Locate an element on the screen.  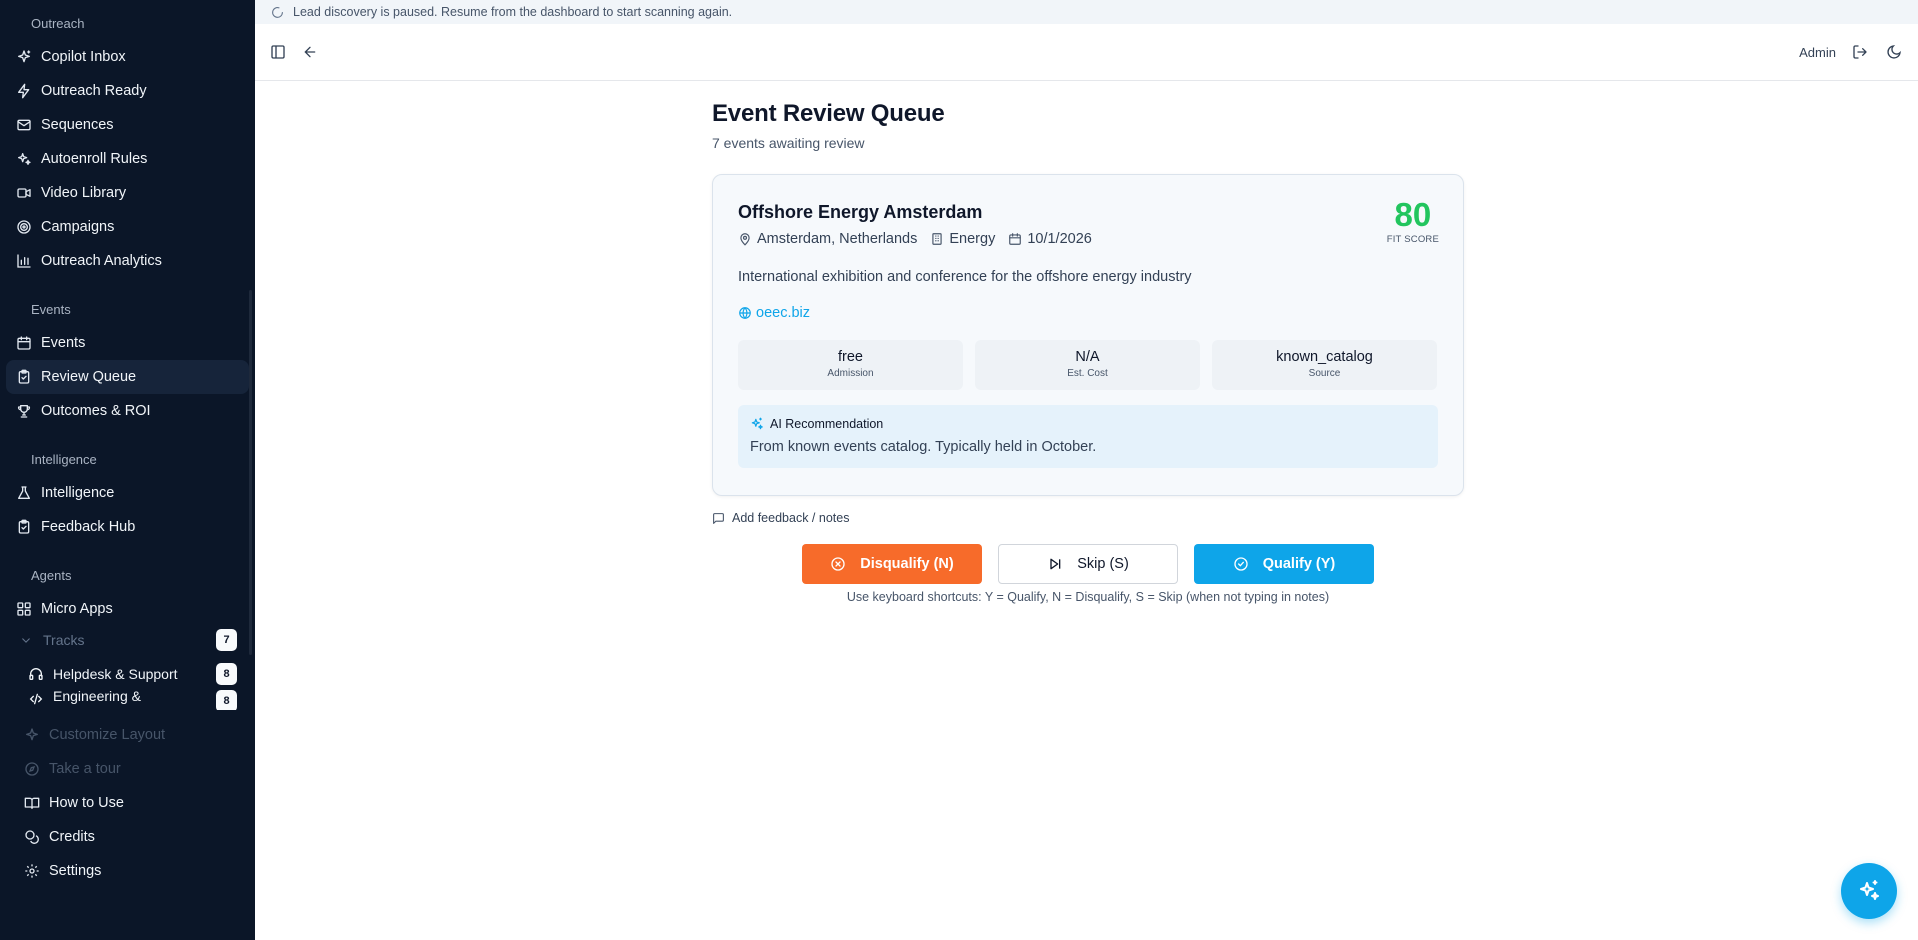
headphones-icon is located at coordinates (36, 674).